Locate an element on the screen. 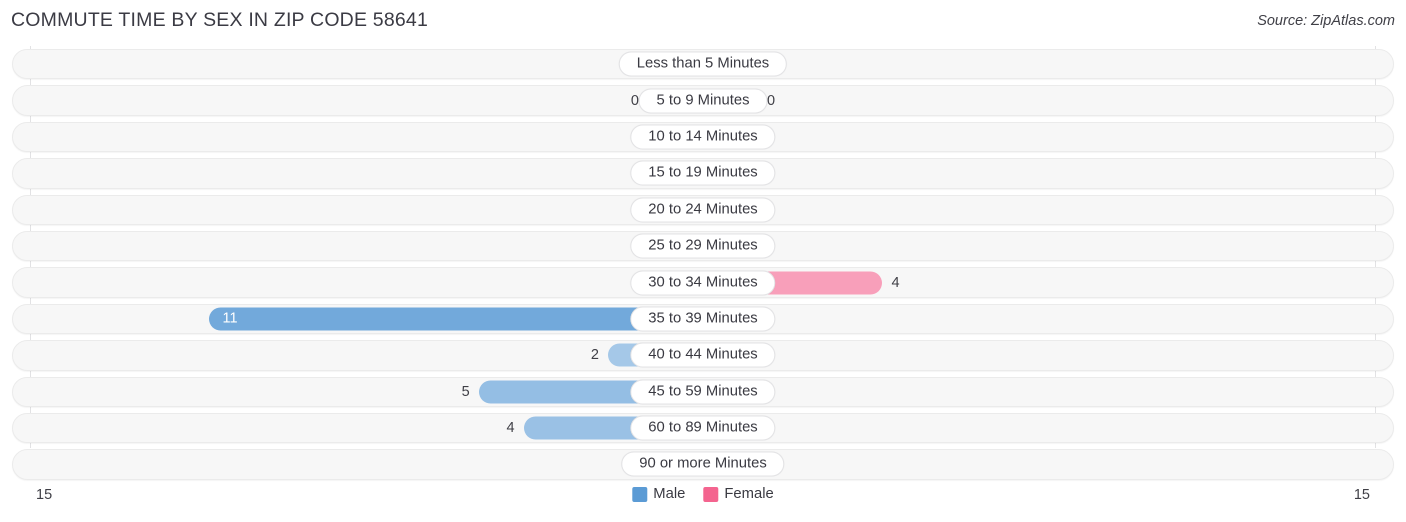 The height and width of the screenshot is (522, 1406). category-label: 35 to 39 Minutes is located at coordinates (703, 319).